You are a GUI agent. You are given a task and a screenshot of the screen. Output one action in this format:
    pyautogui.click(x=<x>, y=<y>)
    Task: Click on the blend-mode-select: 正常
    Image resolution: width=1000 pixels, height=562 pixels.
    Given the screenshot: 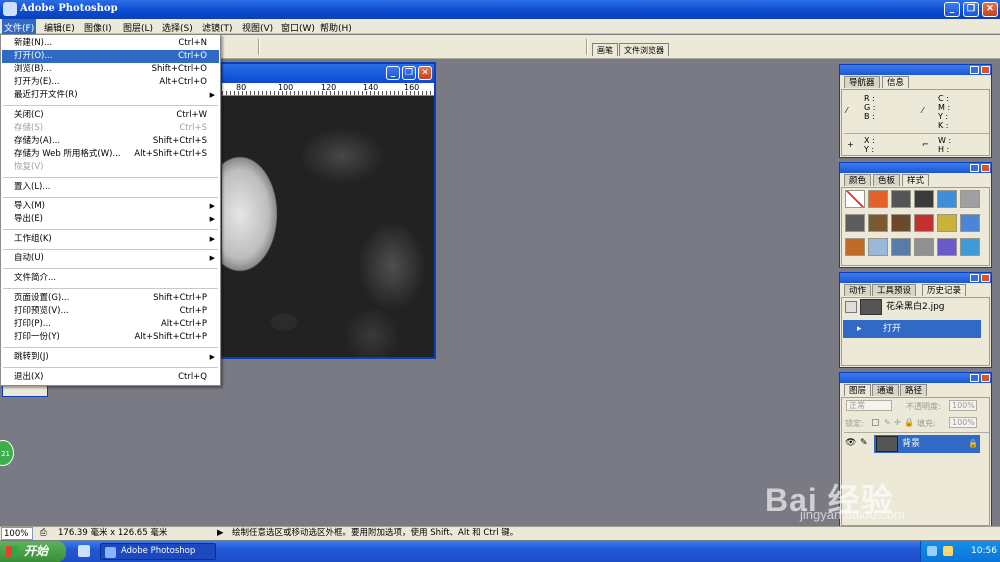 What is the action you would take?
    pyautogui.click(x=869, y=405)
    